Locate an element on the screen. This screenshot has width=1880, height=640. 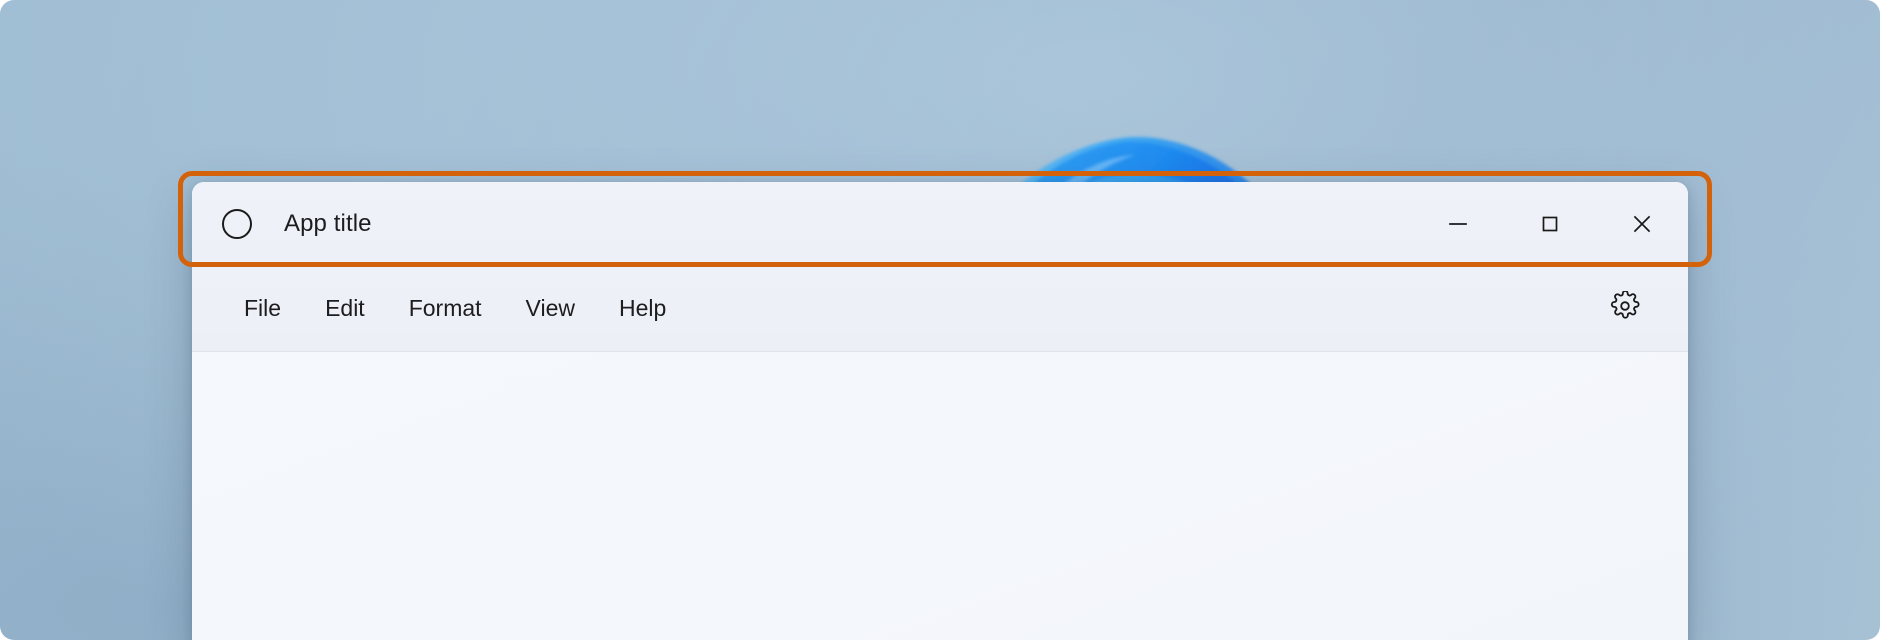
window-titlebar: App title is located at coordinates (940, 224).